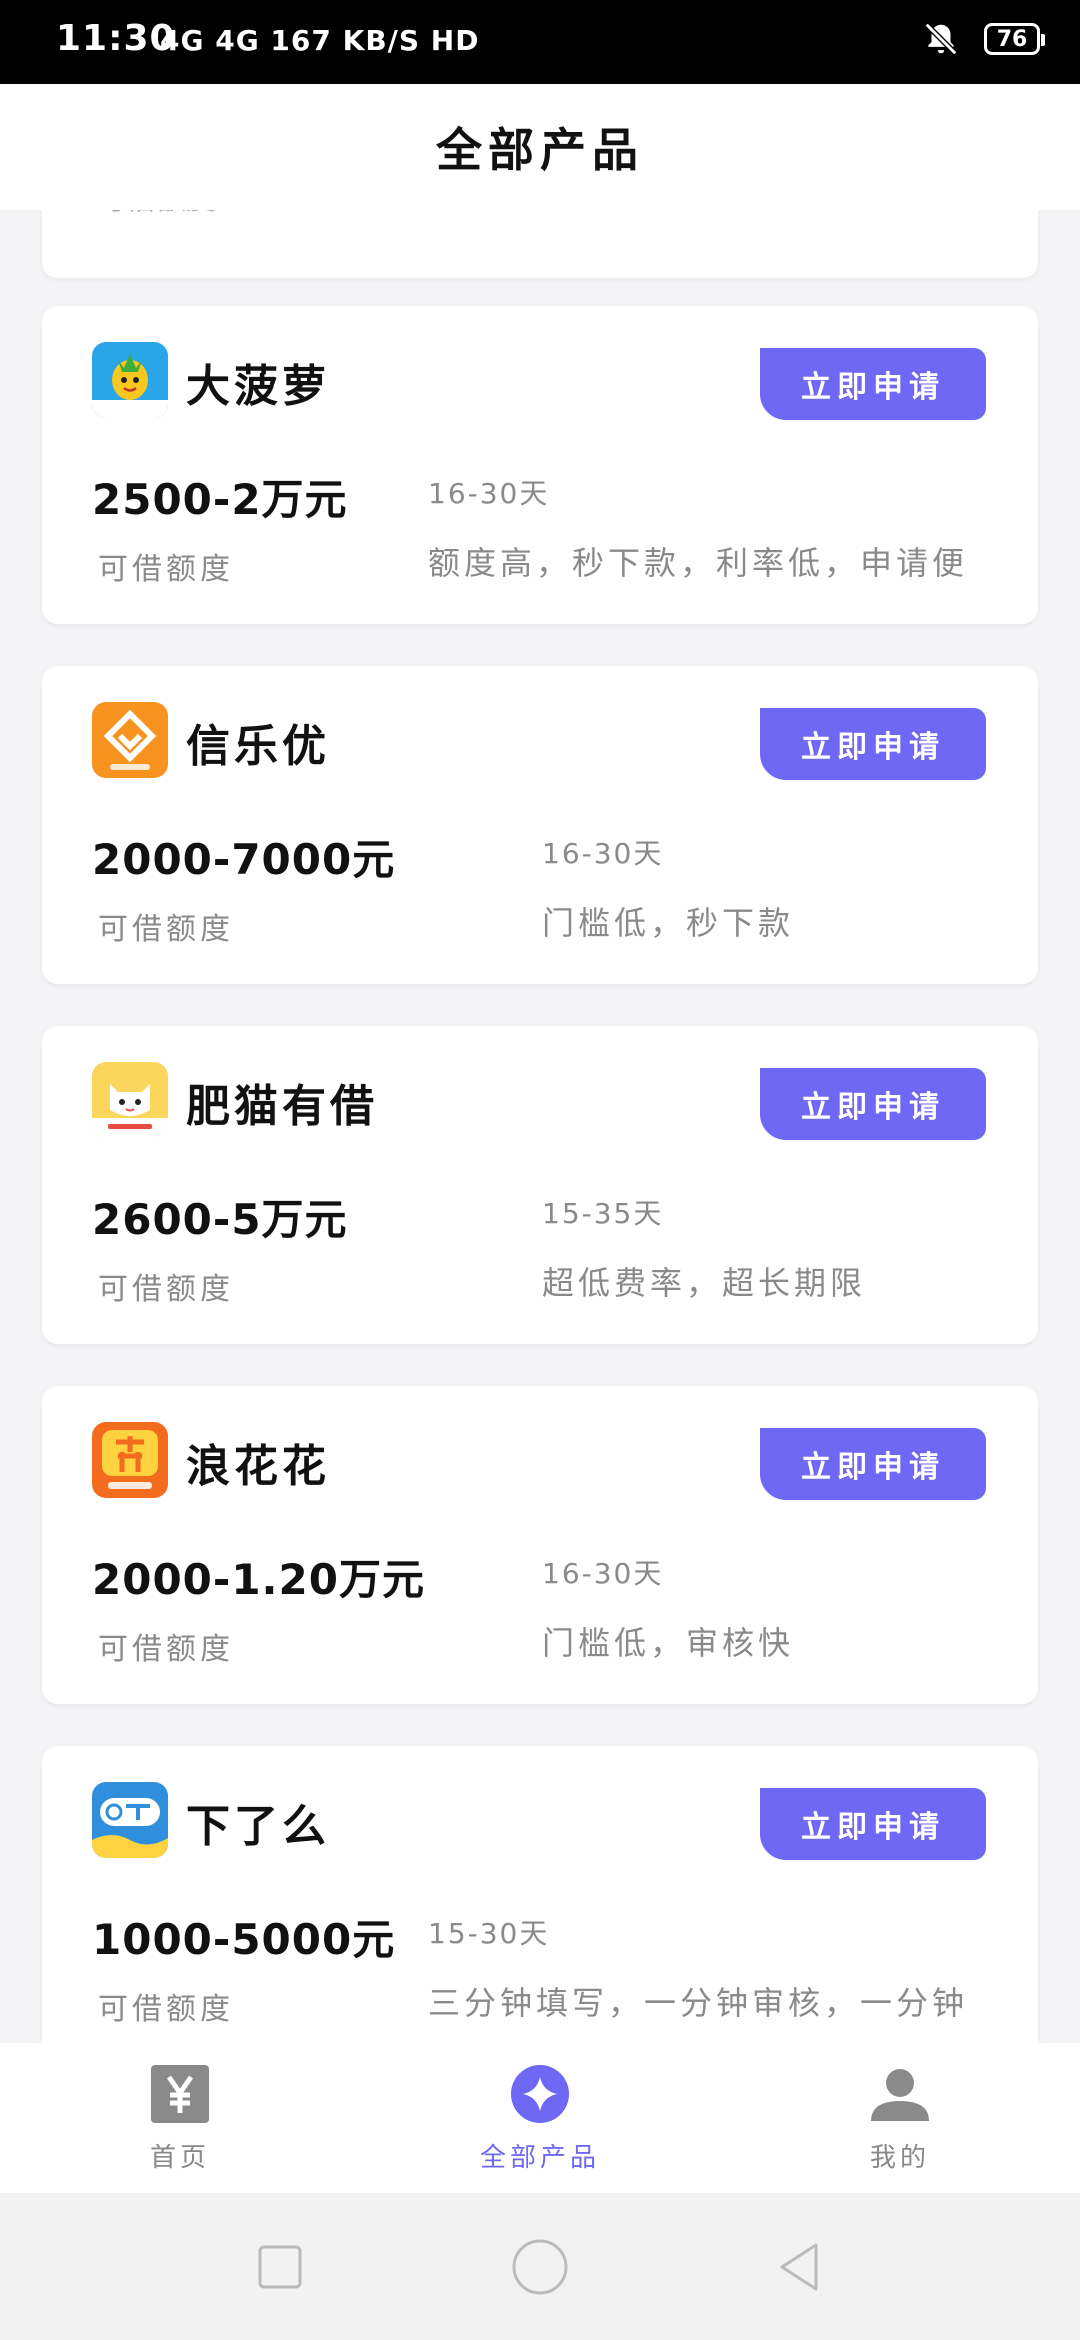 This screenshot has height=2340, width=1080. Describe the element at coordinates (698, 563) in the screenshot. I see `product-description: 额度高，秒下款，利率低，申请便` at that location.